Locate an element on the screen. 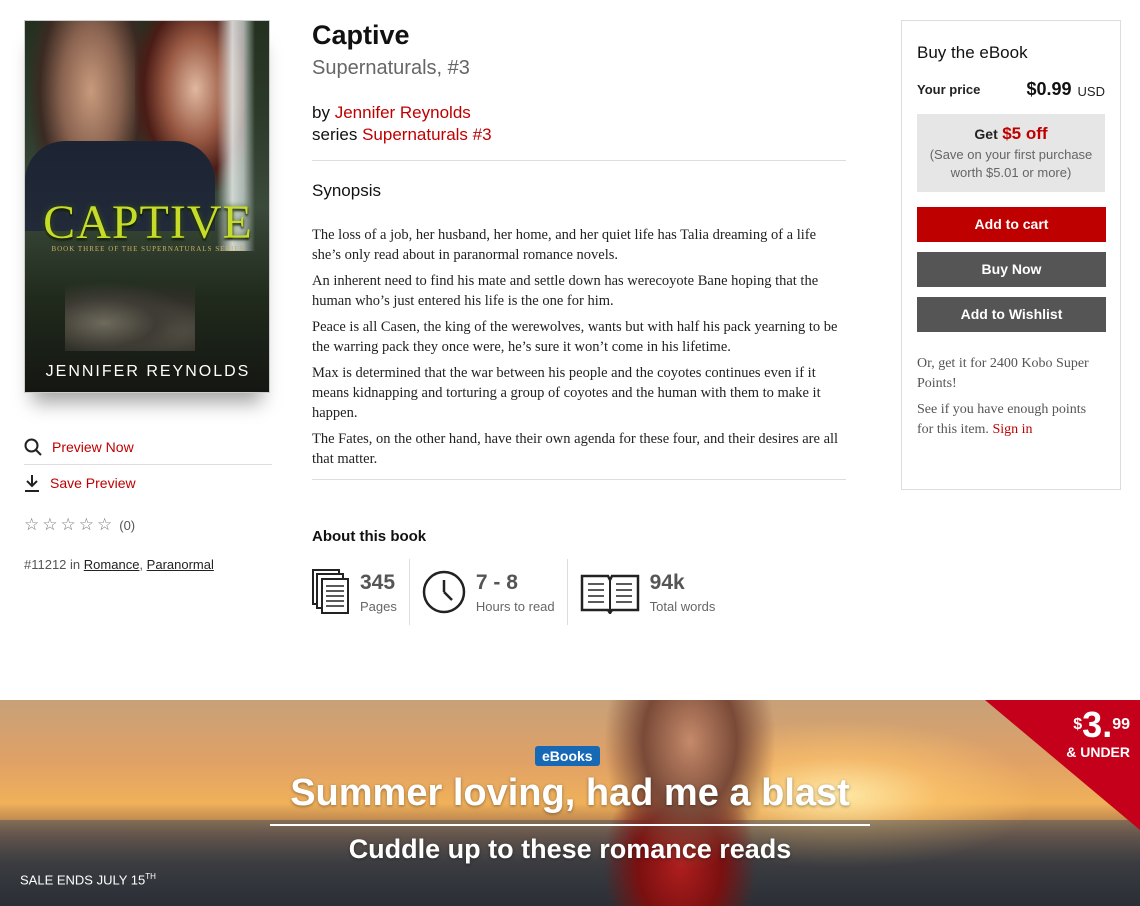 The width and height of the screenshot is (1140, 906). promo-get-label: Get is located at coordinates (986, 134).